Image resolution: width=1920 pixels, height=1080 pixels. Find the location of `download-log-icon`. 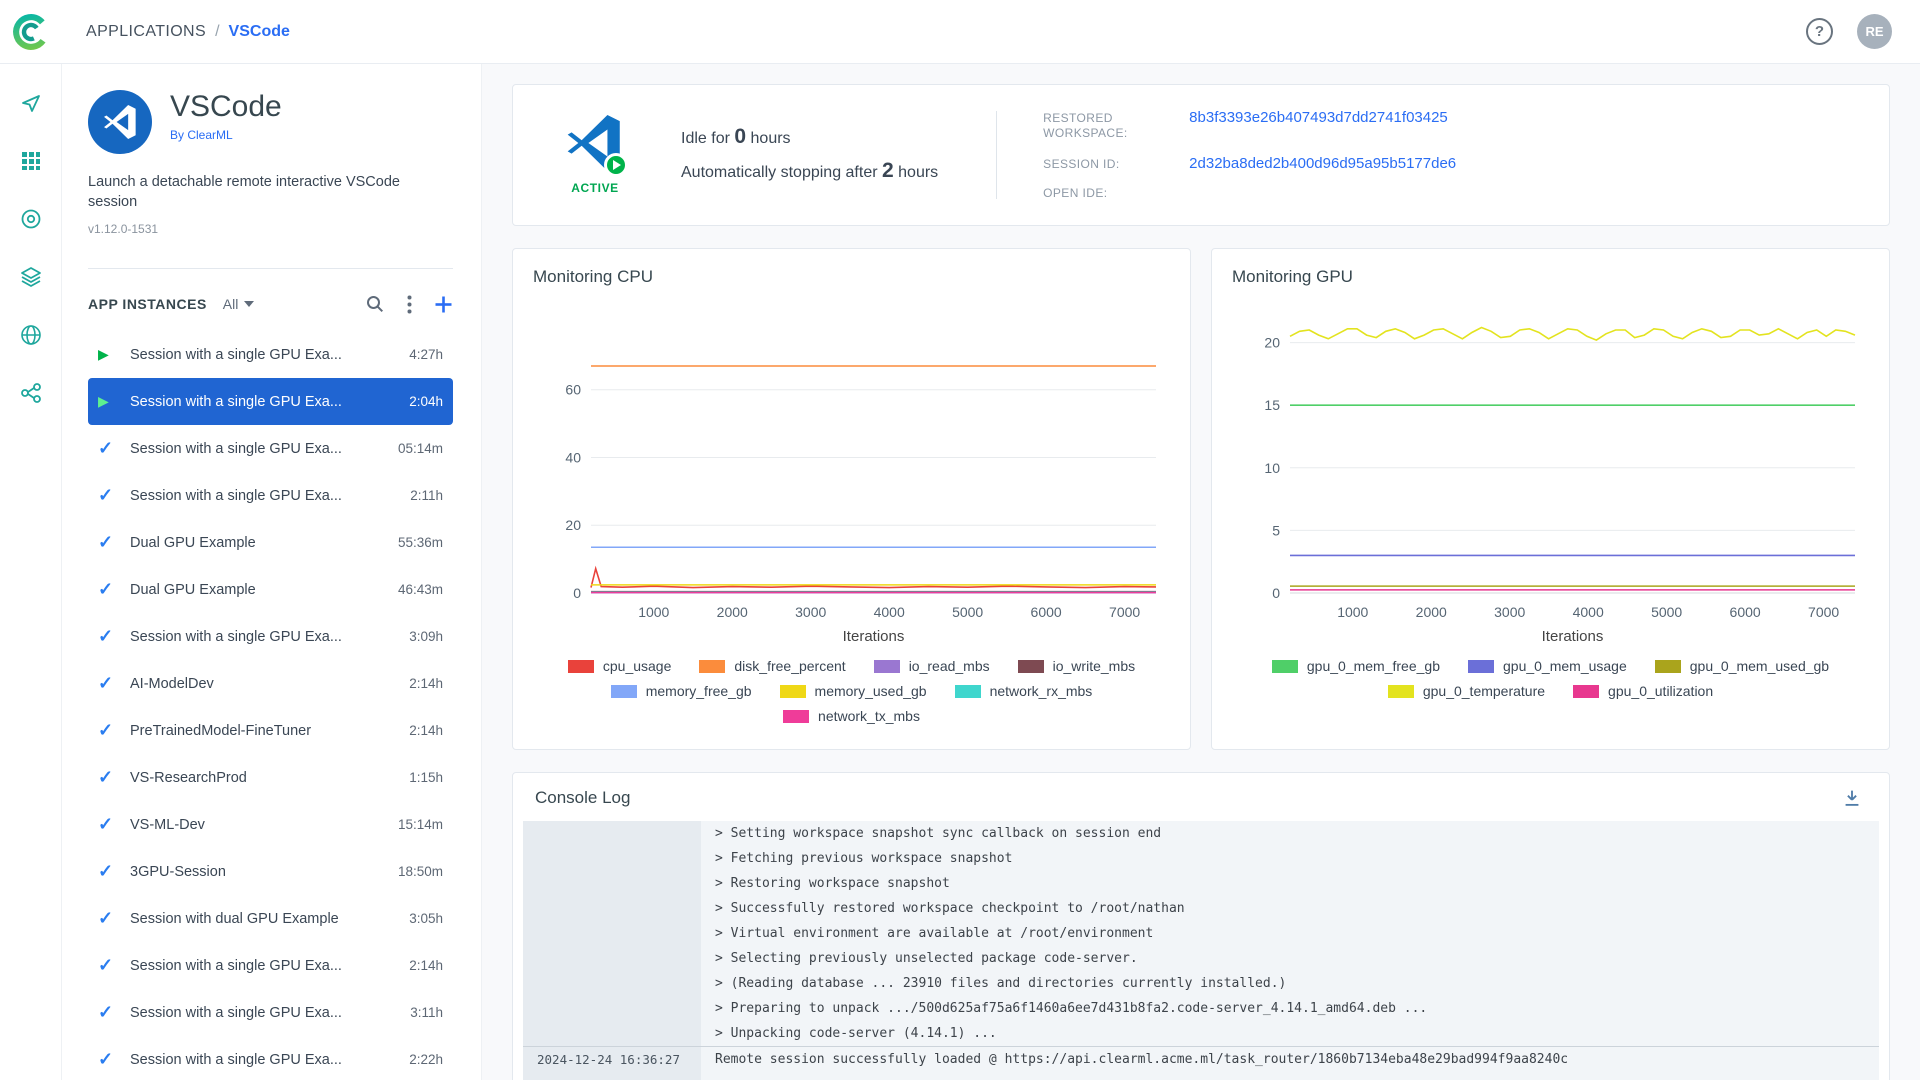

download-log-icon is located at coordinates (1852, 798).